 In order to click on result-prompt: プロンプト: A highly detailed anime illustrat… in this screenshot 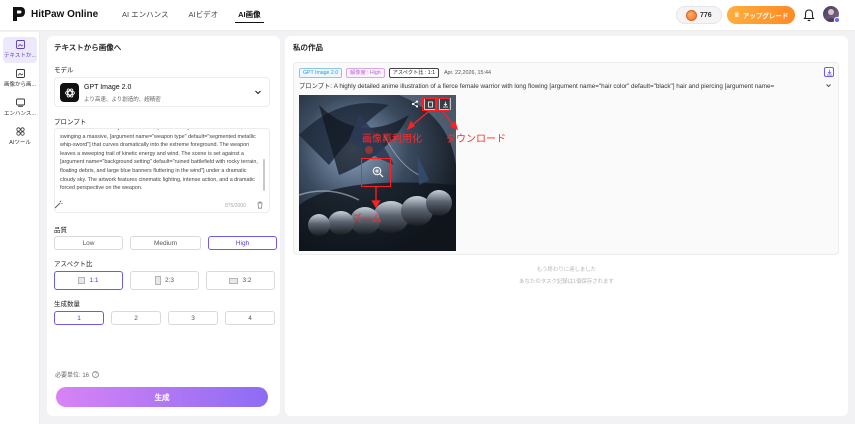, I will do `click(537, 86)`.